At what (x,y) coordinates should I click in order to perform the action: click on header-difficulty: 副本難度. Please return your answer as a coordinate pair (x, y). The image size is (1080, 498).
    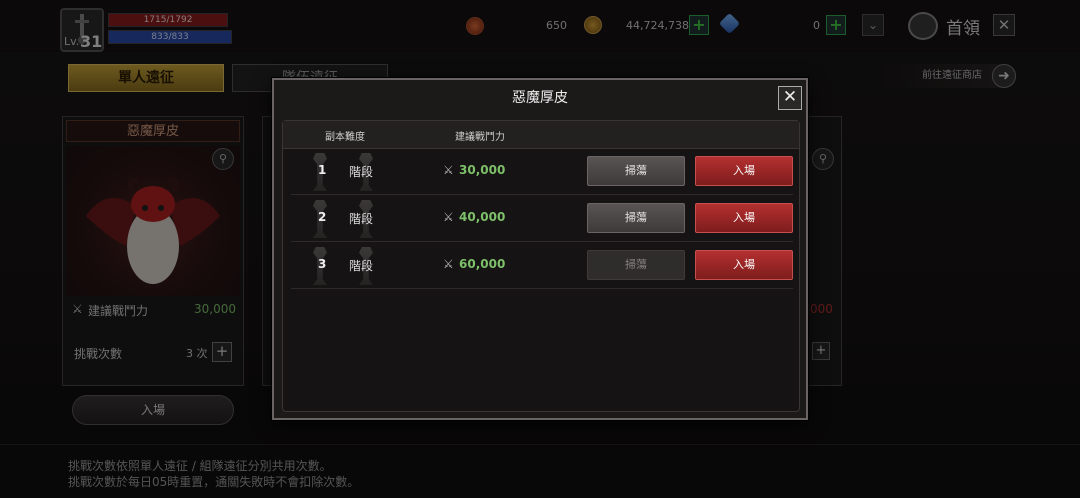
    Looking at the image, I should click on (345, 137).